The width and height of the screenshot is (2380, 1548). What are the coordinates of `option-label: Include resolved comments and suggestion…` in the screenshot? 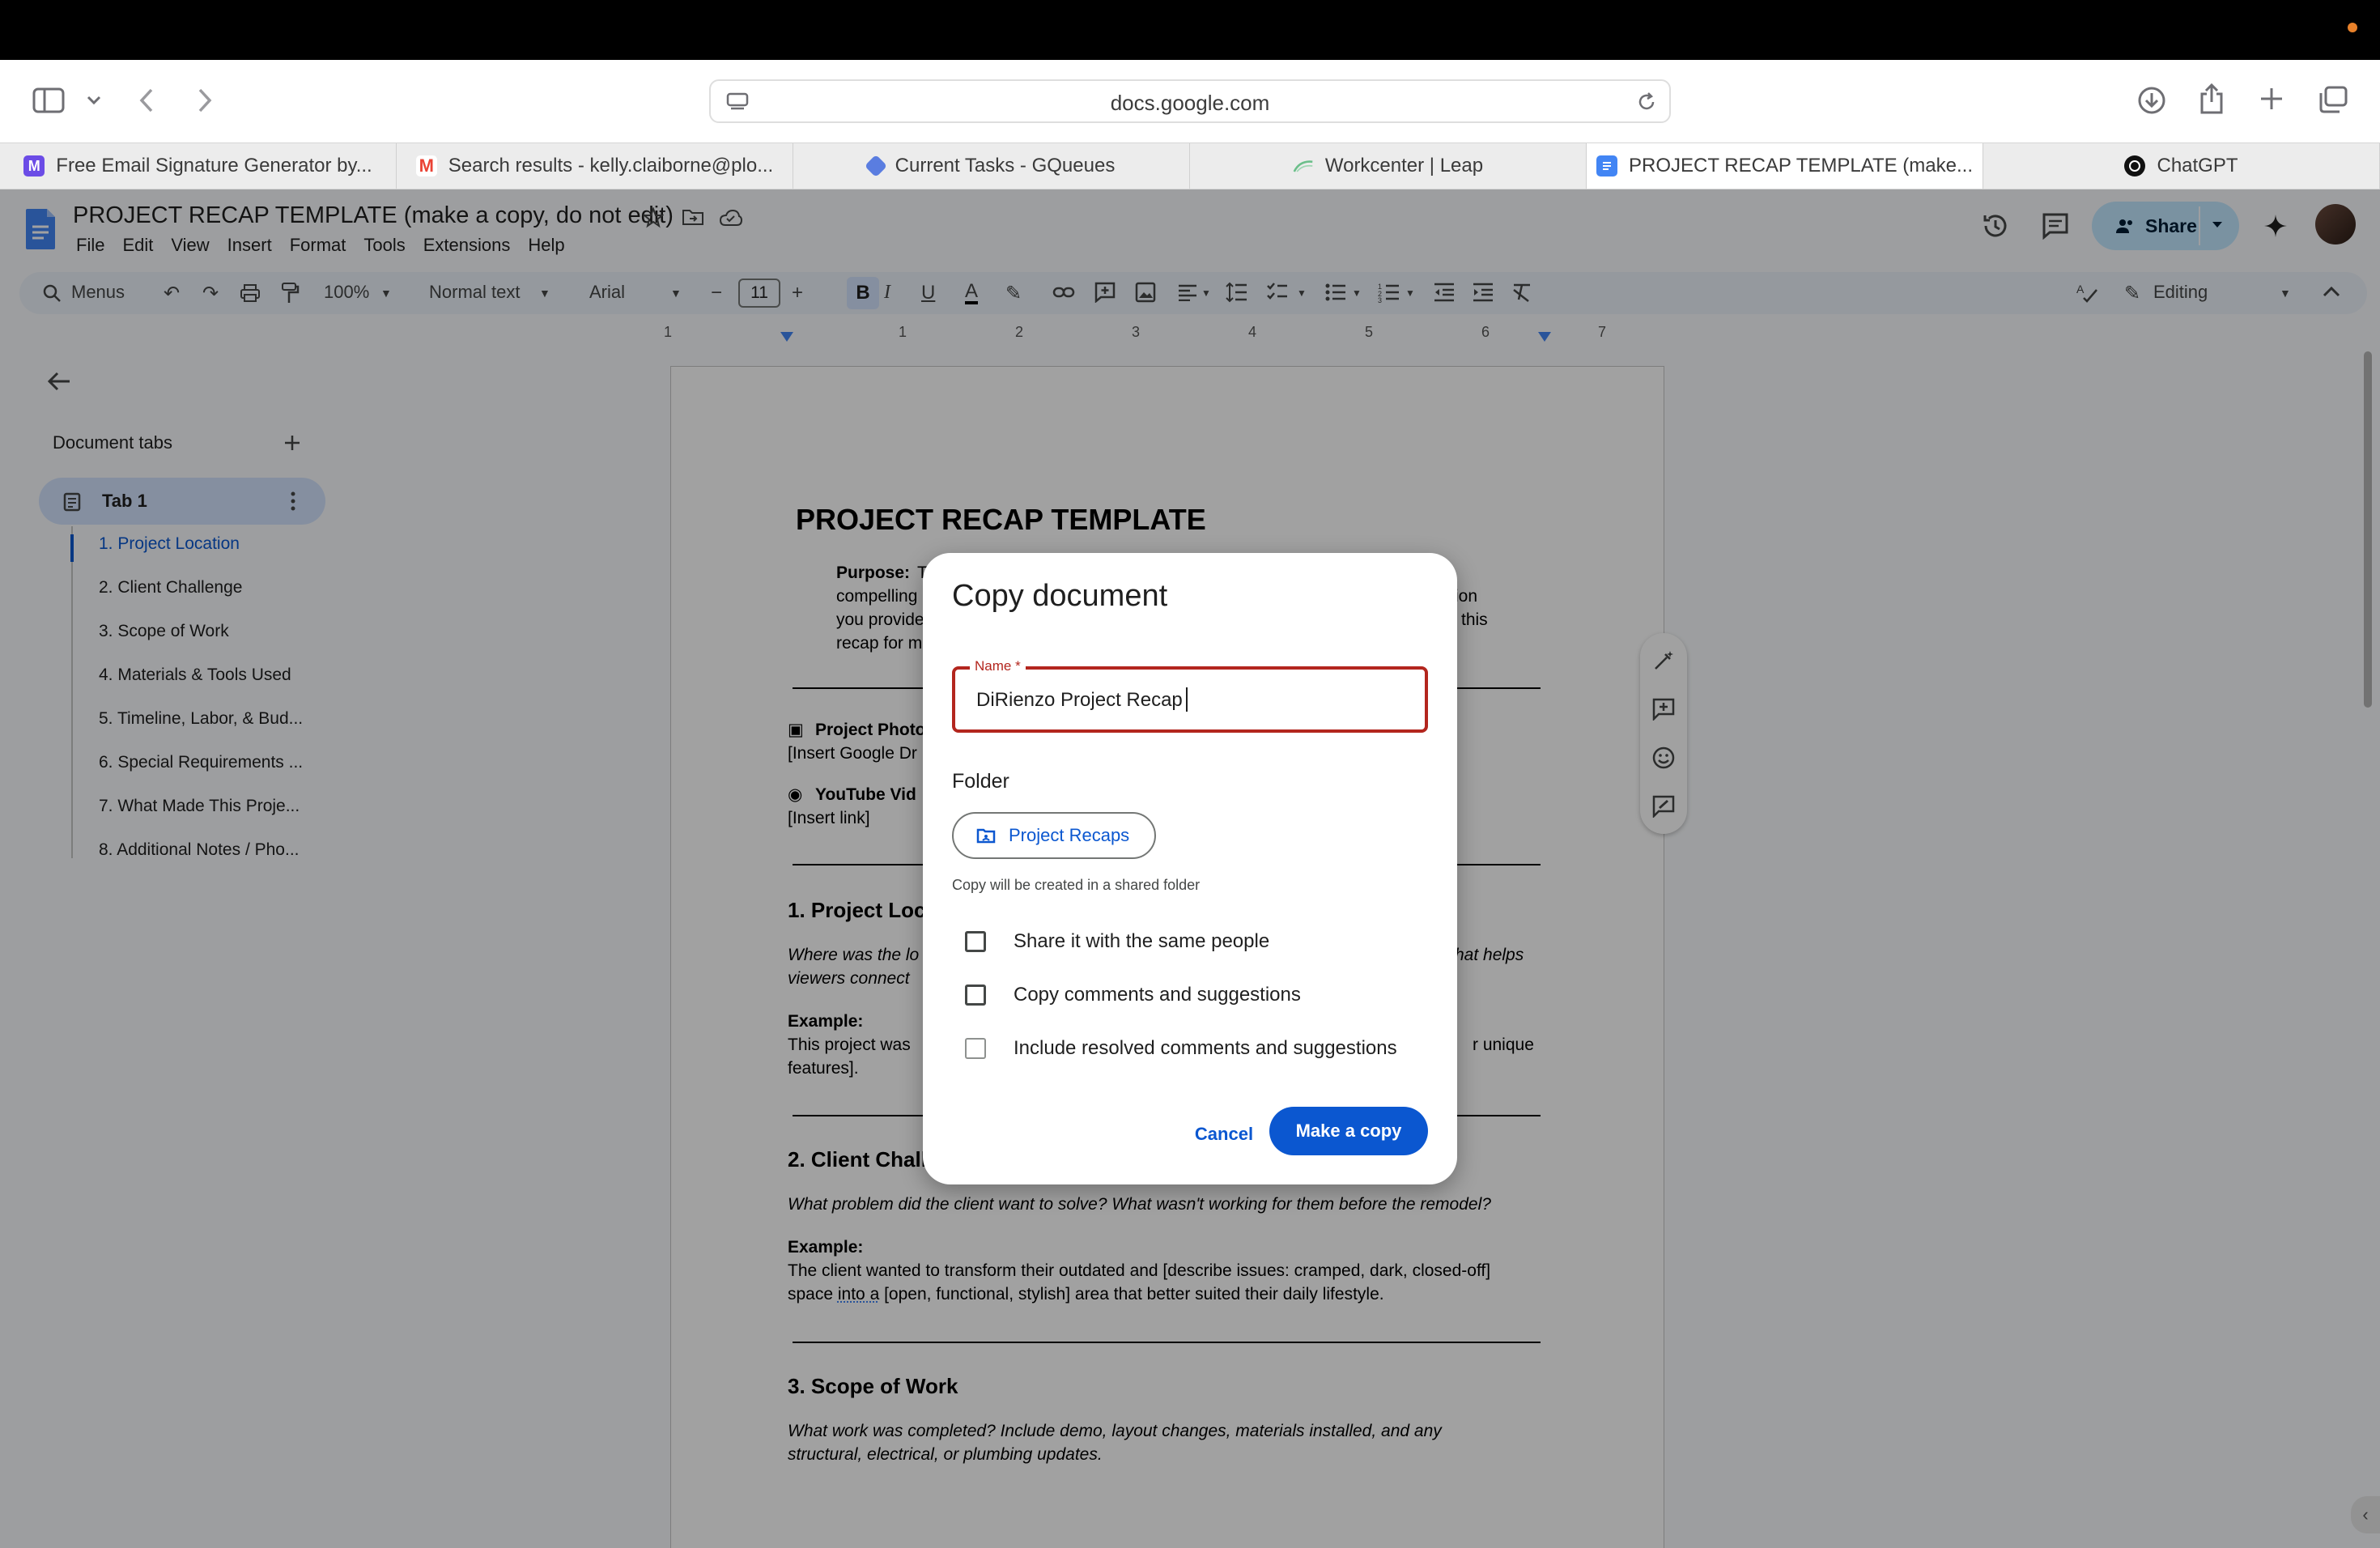 It's located at (1205, 1048).